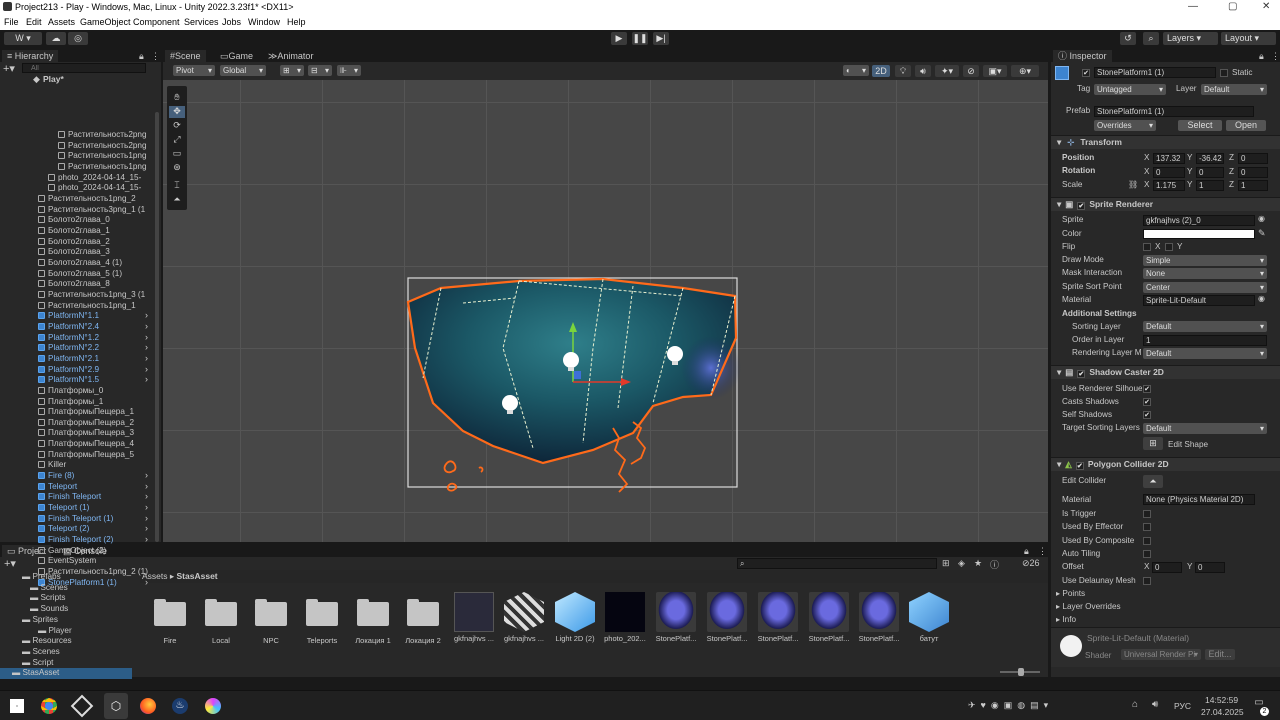  I want to click on hierarchy-item: Болото2глава_8, so click(94, 284).